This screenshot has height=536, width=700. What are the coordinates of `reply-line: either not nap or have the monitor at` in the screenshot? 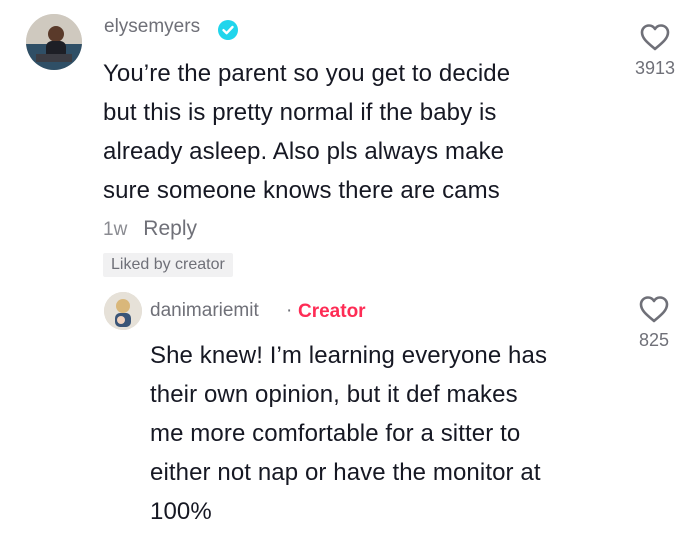 It's located at (345, 472).